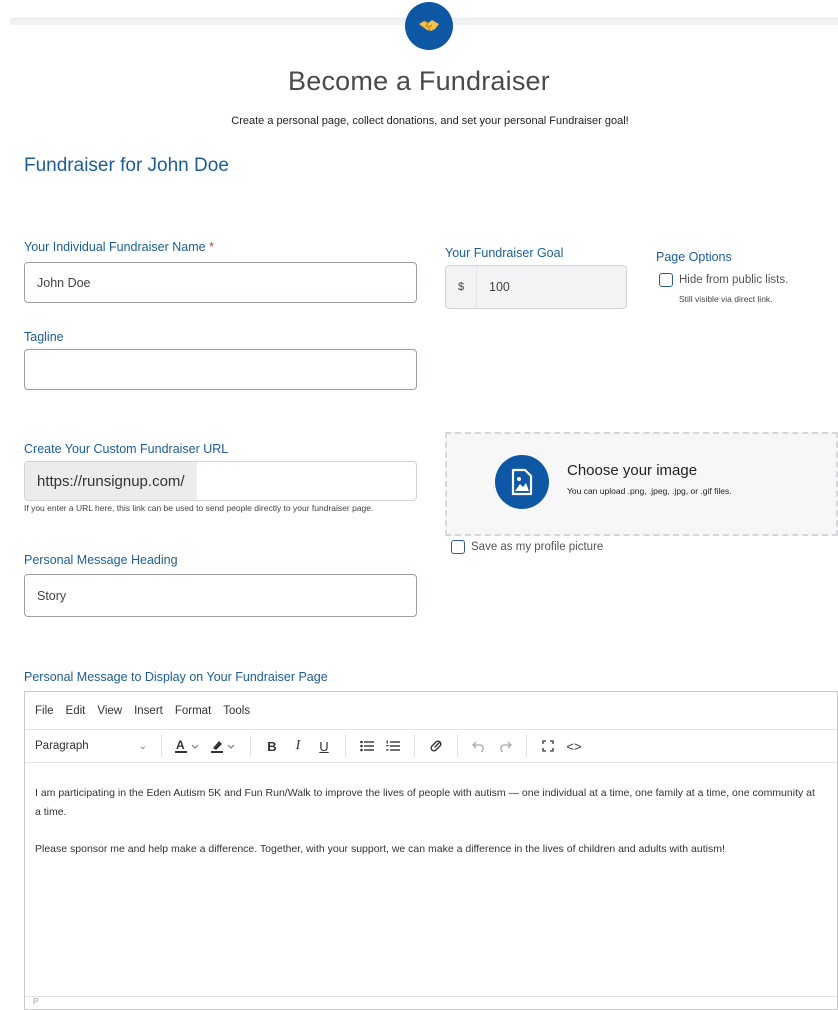 The width and height of the screenshot is (838, 1010). I want to click on page-options-label: Page Options, so click(694, 257).